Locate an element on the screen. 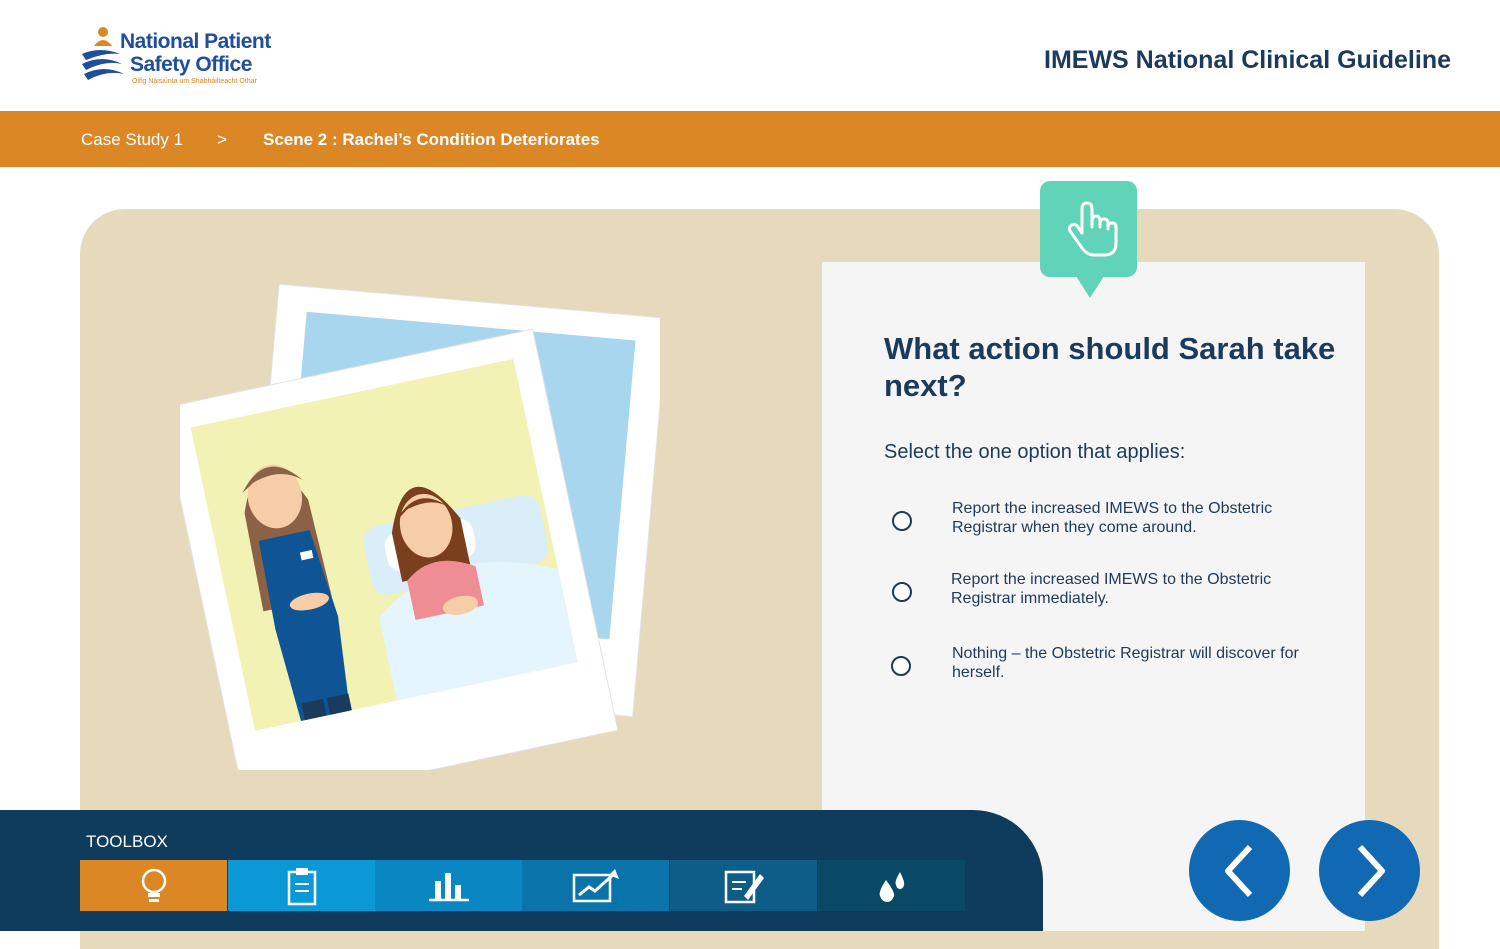 The image size is (1500, 949). breadcrumb-case: Case Study 1 is located at coordinates (132, 140).